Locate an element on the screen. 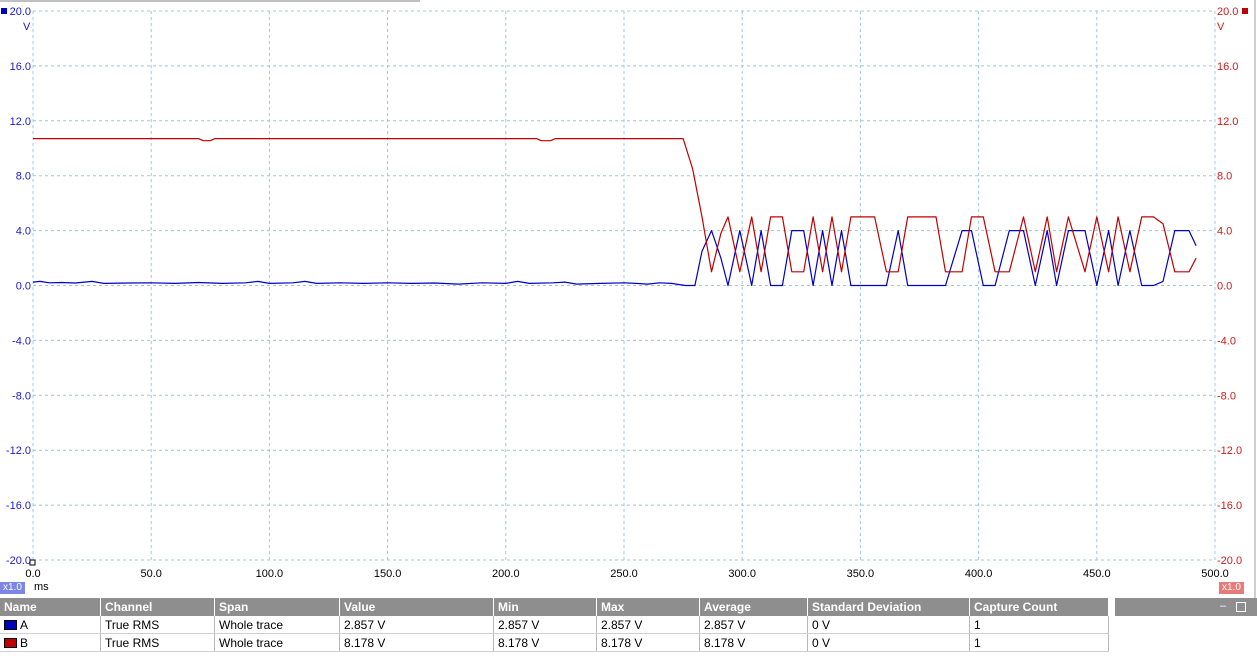 This screenshot has width=1257, height=663. x-tick-label: 450.0 is located at coordinates (1097, 574).